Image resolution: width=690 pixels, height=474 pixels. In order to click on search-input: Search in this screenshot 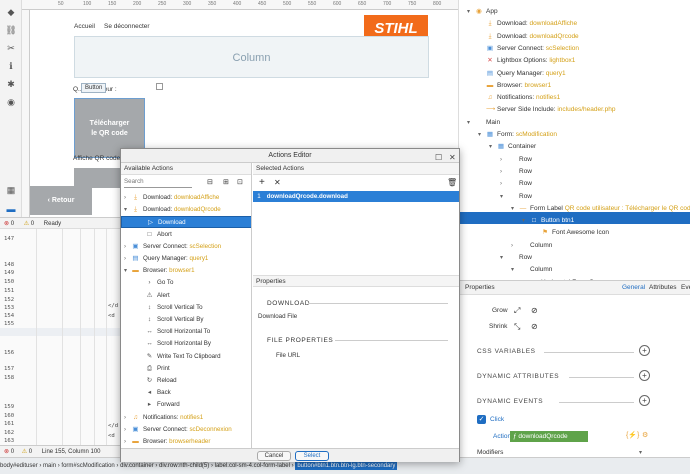, I will do `click(158, 183)`.